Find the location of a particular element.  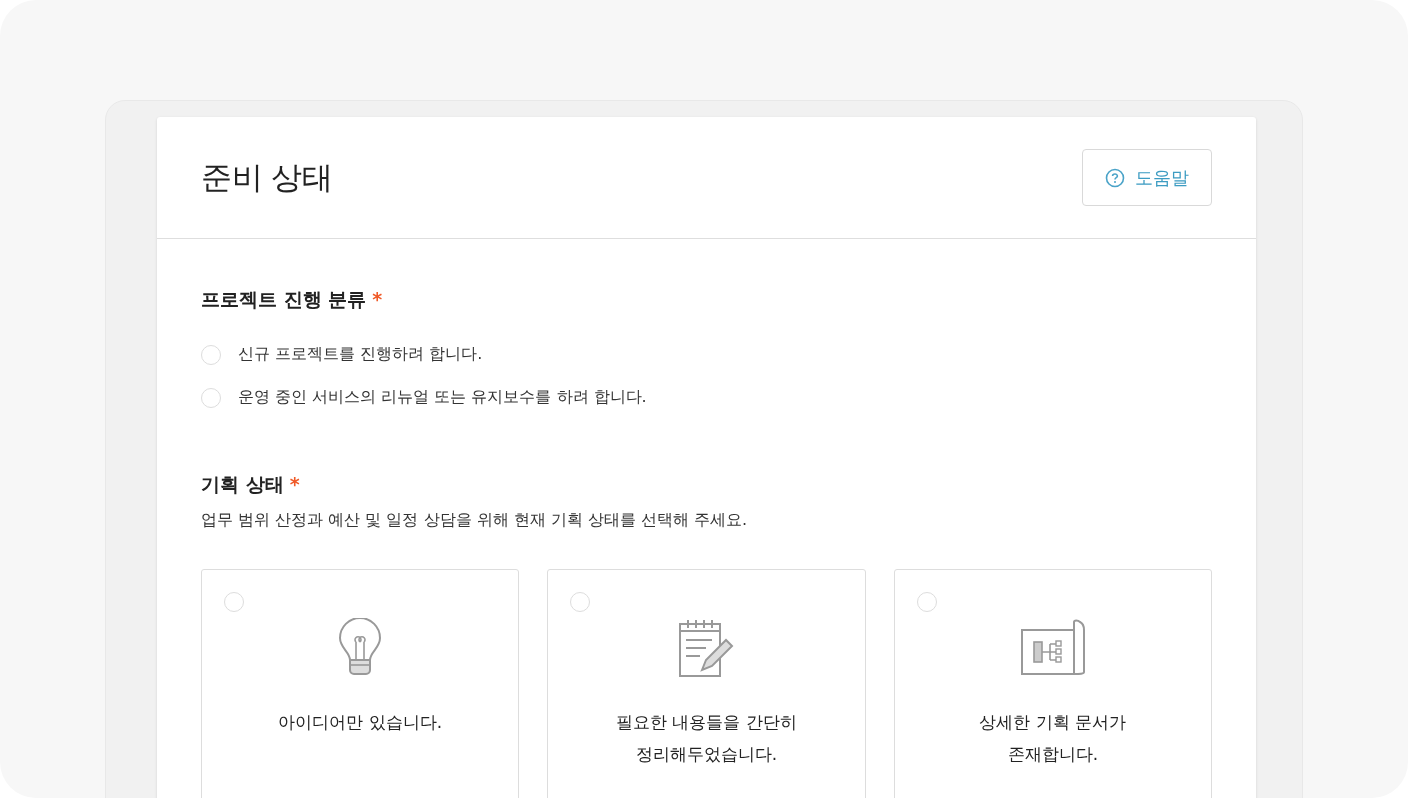

radio-option: 운영 중인 서비스의 리뉴얼 또는 유지보수를 하려 합니다. is located at coordinates (706, 397).